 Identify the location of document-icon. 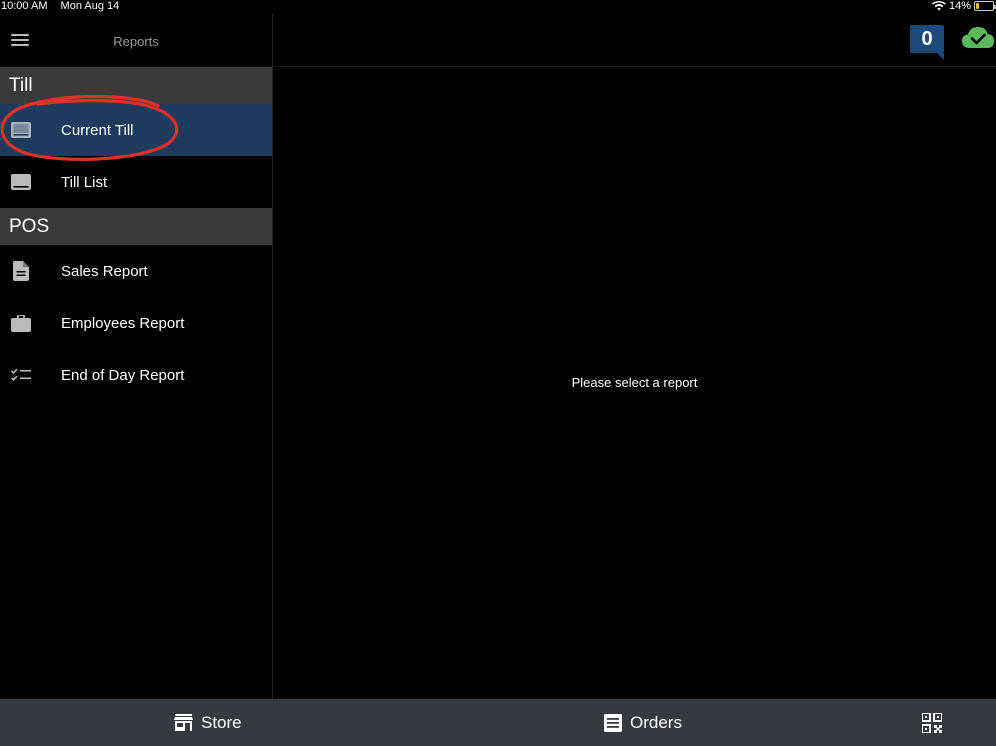
(21, 271).